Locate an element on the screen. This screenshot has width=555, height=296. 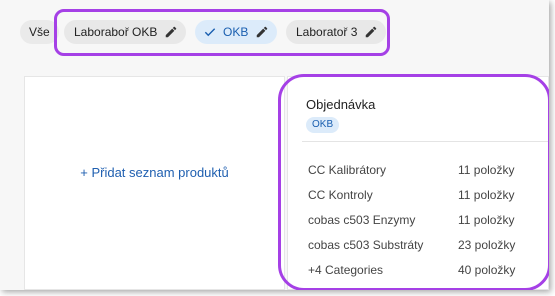
list-item: cobas c503 Substráty 23 položky is located at coordinates (418, 248).